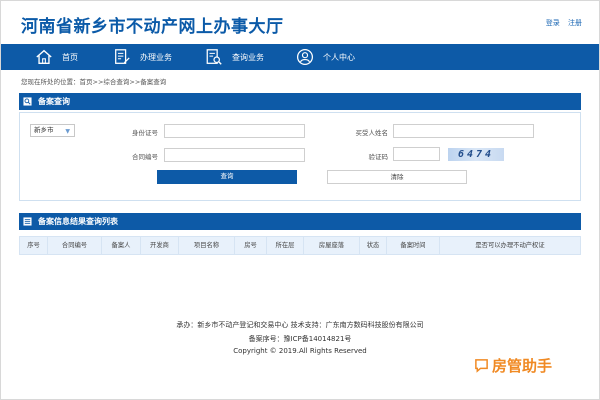 This screenshot has width=600, height=400. Describe the element at coordinates (152, 27) in the screenshot. I see `site-title: 河南省新乡市不动产网上办事大厅` at that location.